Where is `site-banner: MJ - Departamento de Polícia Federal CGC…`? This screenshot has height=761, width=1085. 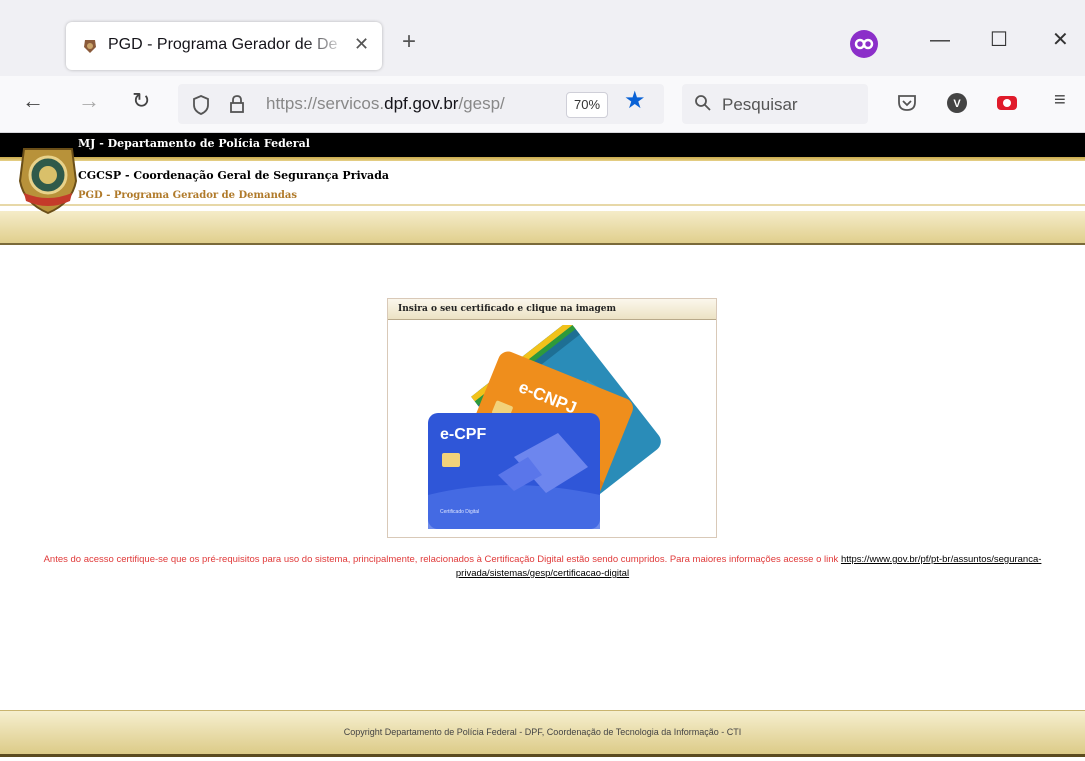
site-banner: MJ - Departamento de Polícia Federal CGC… is located at coordinates (542, 189).